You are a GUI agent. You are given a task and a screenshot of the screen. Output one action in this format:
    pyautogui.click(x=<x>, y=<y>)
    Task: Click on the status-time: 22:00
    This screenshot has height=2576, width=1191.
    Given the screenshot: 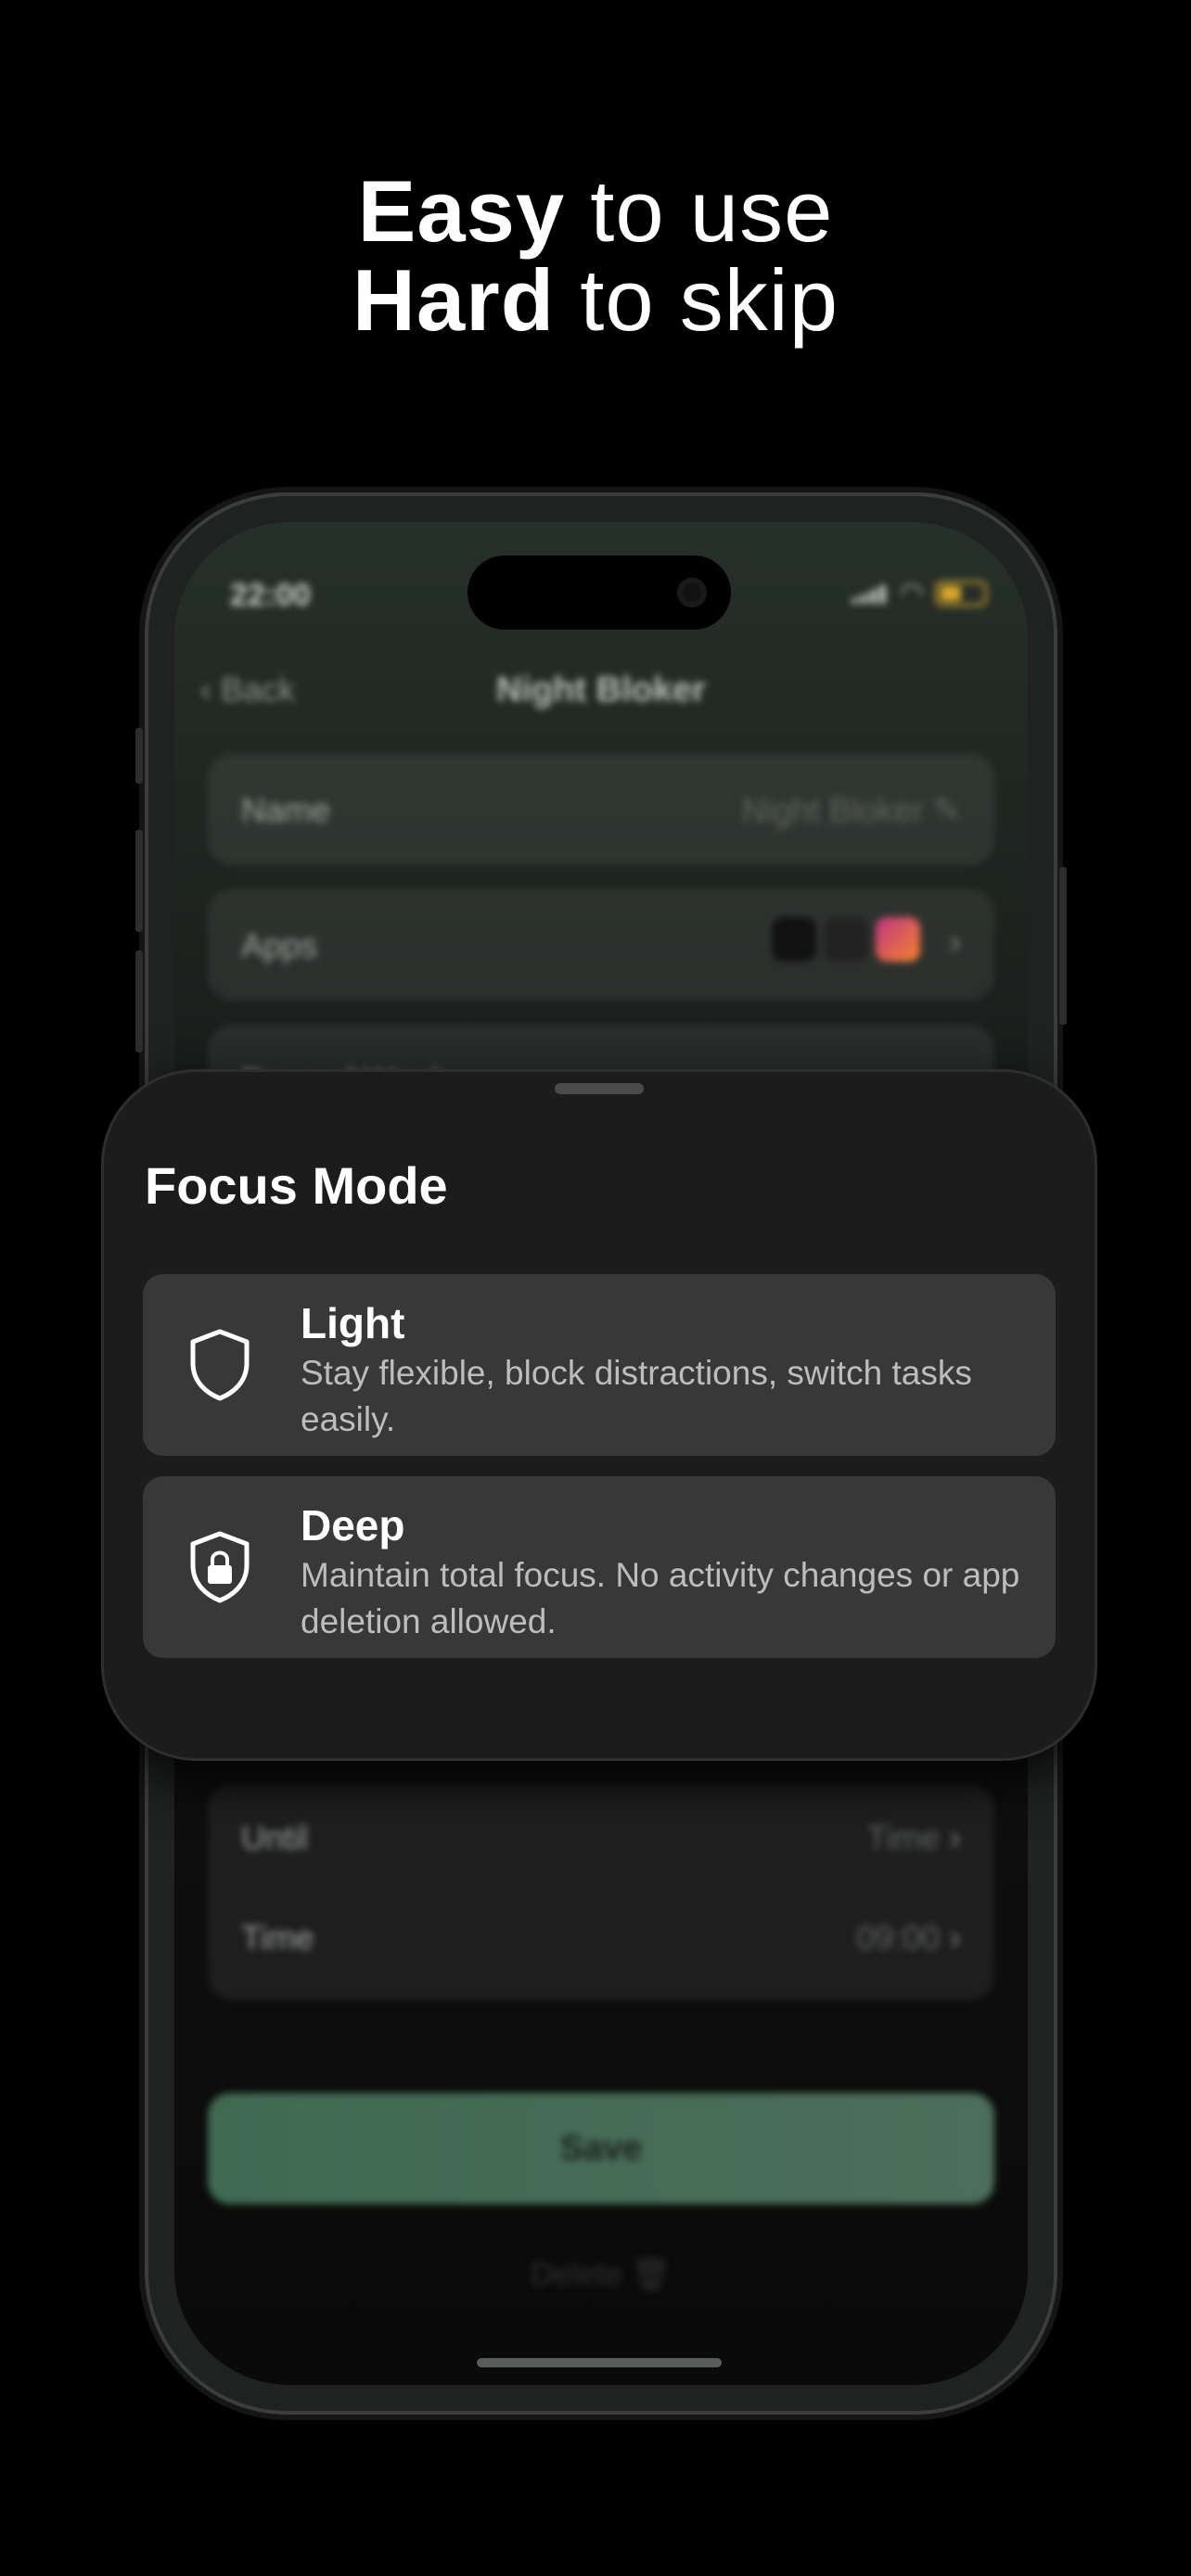 What is the action you would take?
    pyautogui.click(x=270, y=595)
    